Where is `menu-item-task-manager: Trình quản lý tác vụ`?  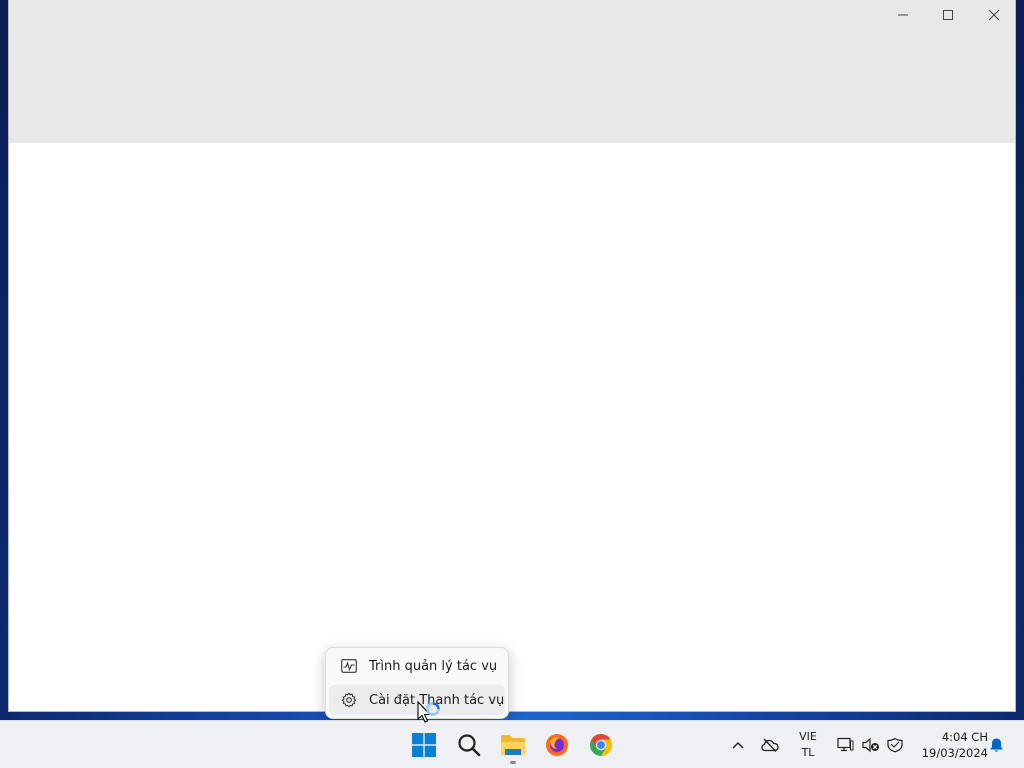 menu-item-task-manager: Trình quản lý tác vụ is located at coordinates (417, 666).